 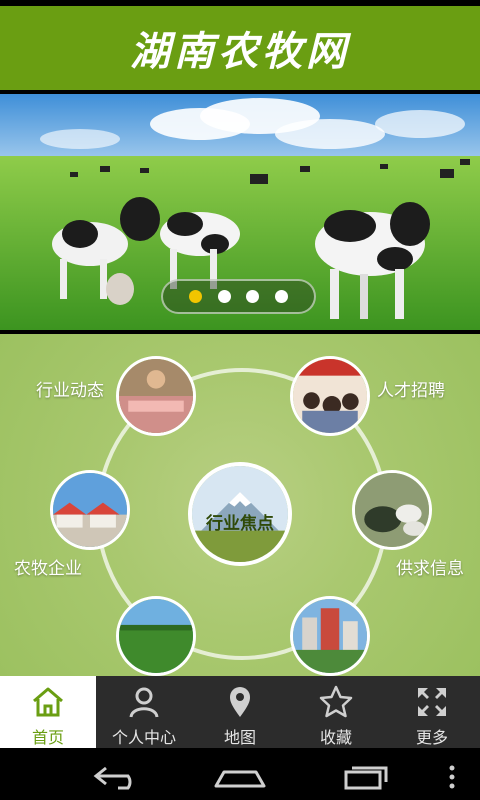 I want to click on city-photo, so click(x=330, y=636).